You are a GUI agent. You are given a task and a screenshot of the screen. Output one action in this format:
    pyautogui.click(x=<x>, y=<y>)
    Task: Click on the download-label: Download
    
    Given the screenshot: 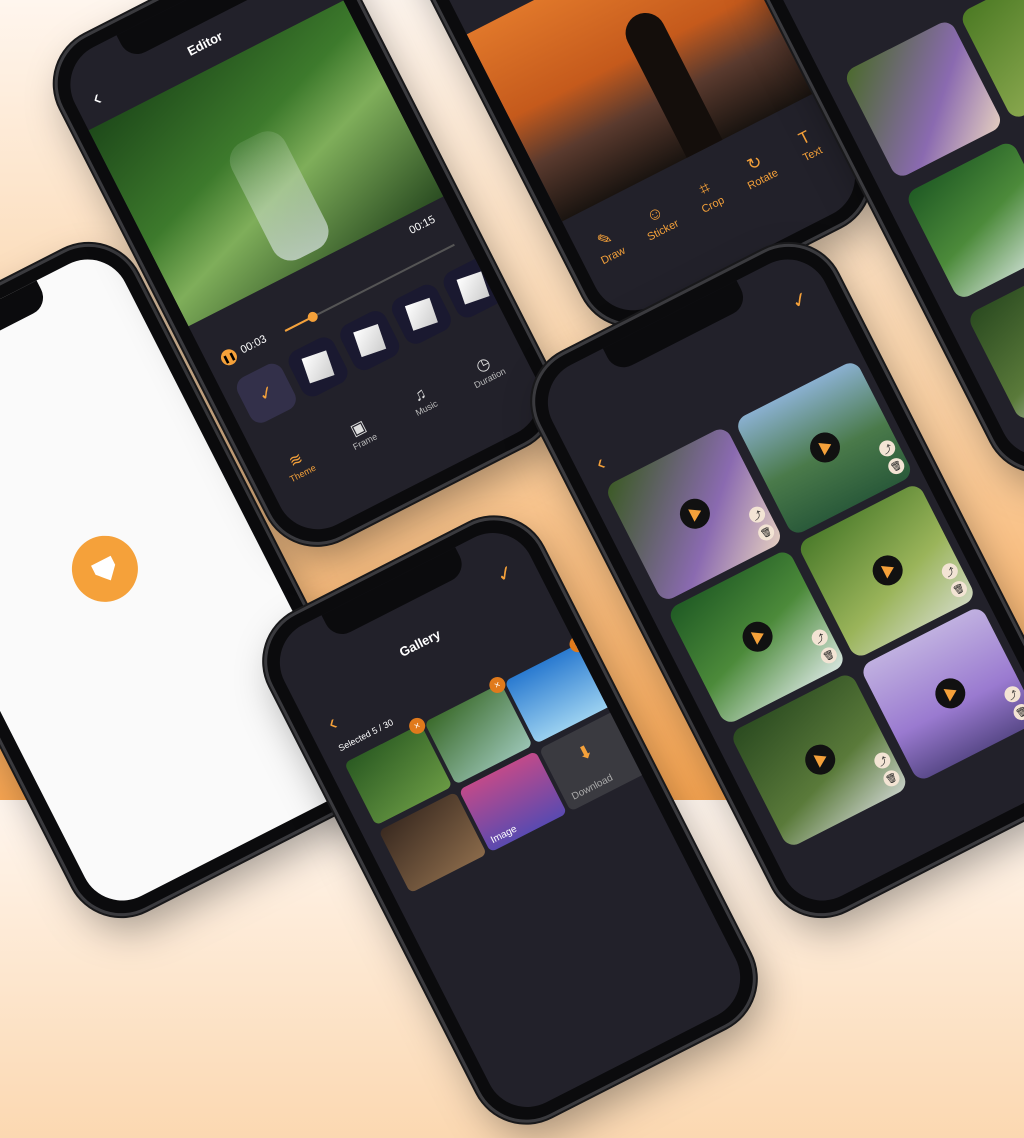 What is the action you would take?
    pyautogui.click(x=592, y=787)
    